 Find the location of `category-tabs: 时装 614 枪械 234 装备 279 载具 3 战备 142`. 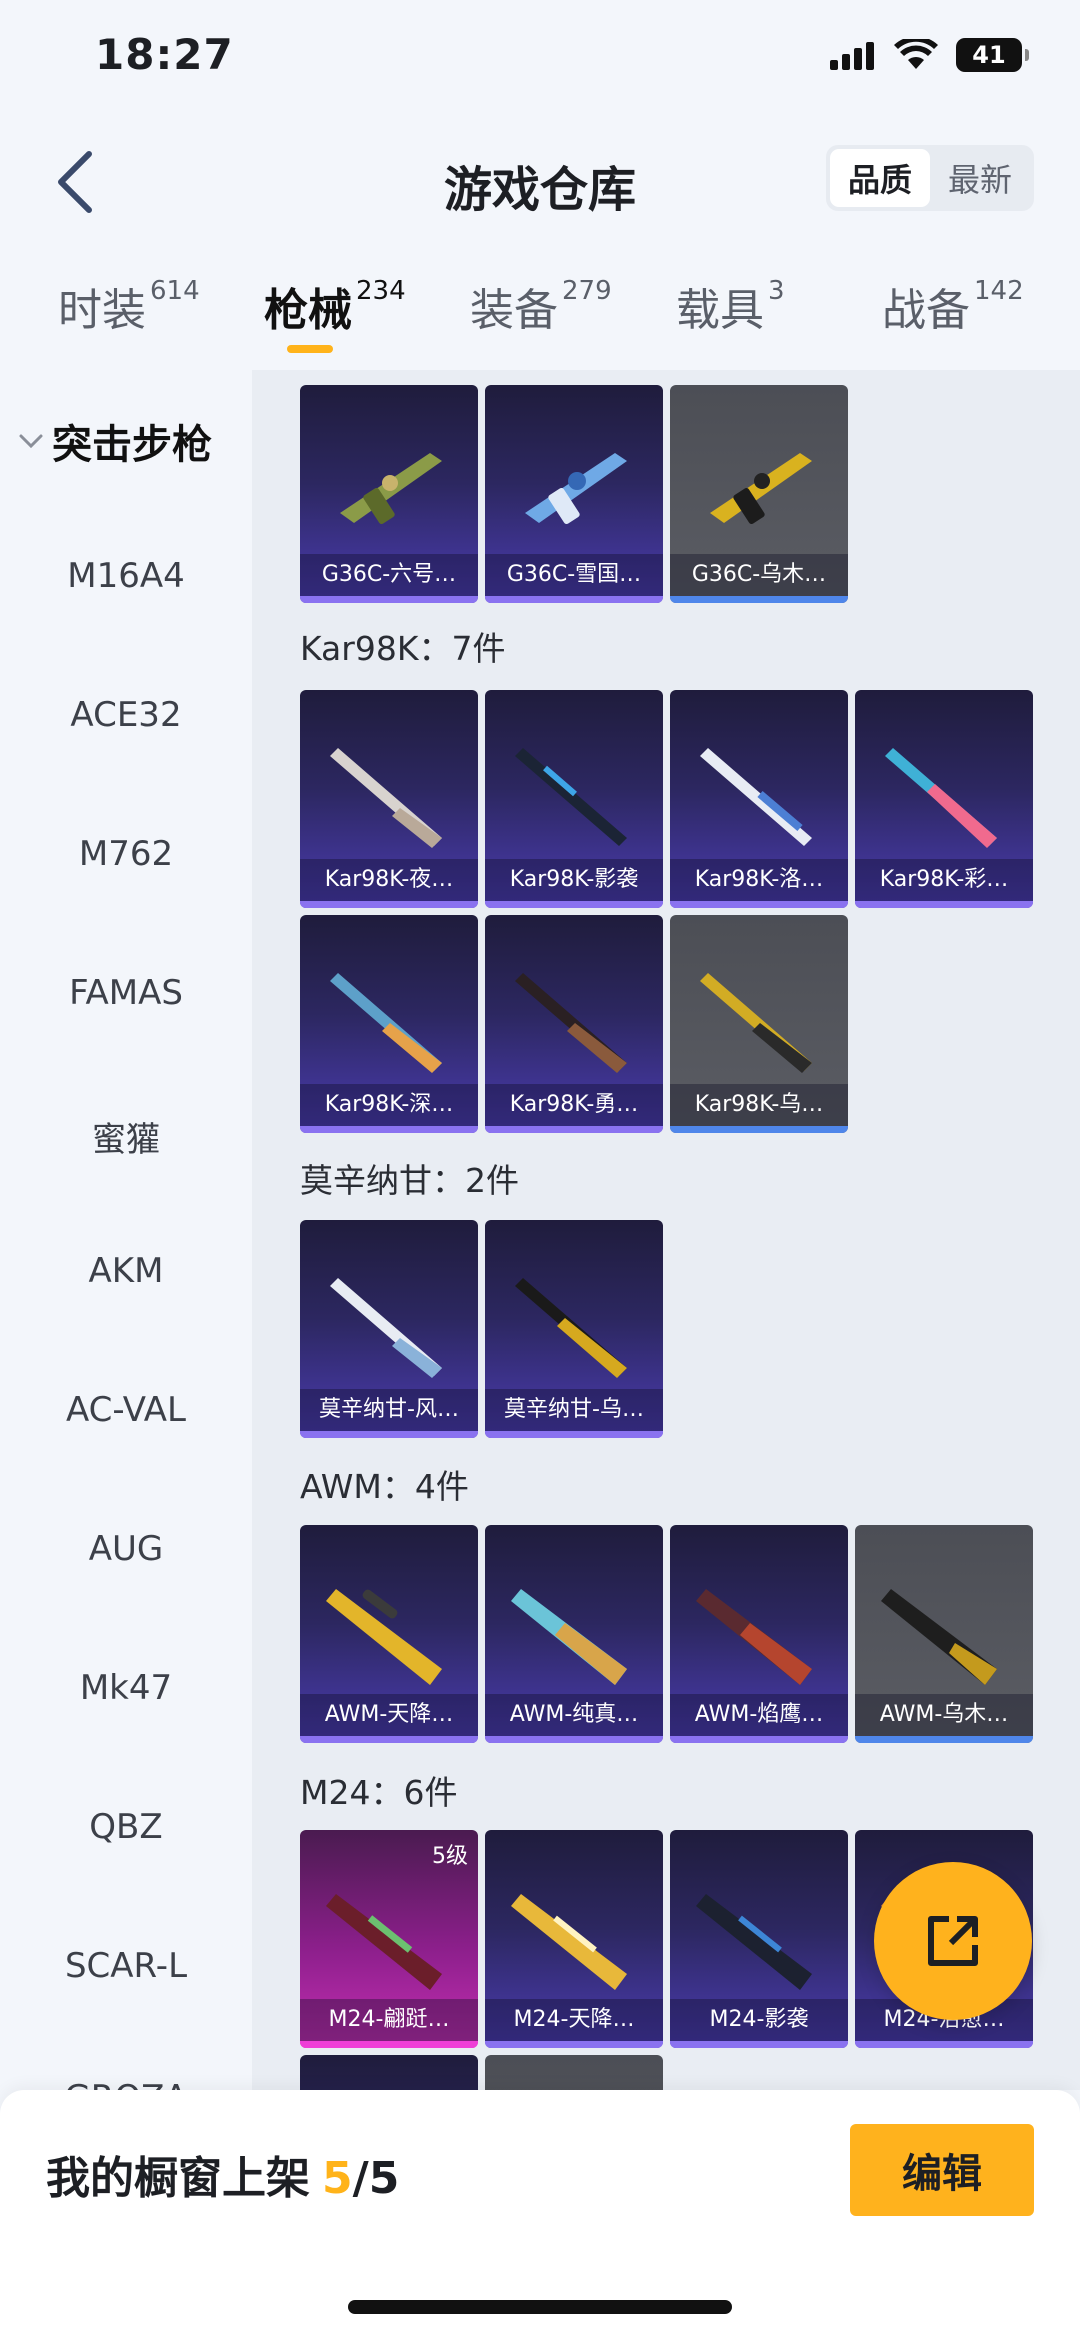

category-tabs: 时装 614 枪械 234 装备 279 载具 3 战备 142 is located at coordinates (540, 315).